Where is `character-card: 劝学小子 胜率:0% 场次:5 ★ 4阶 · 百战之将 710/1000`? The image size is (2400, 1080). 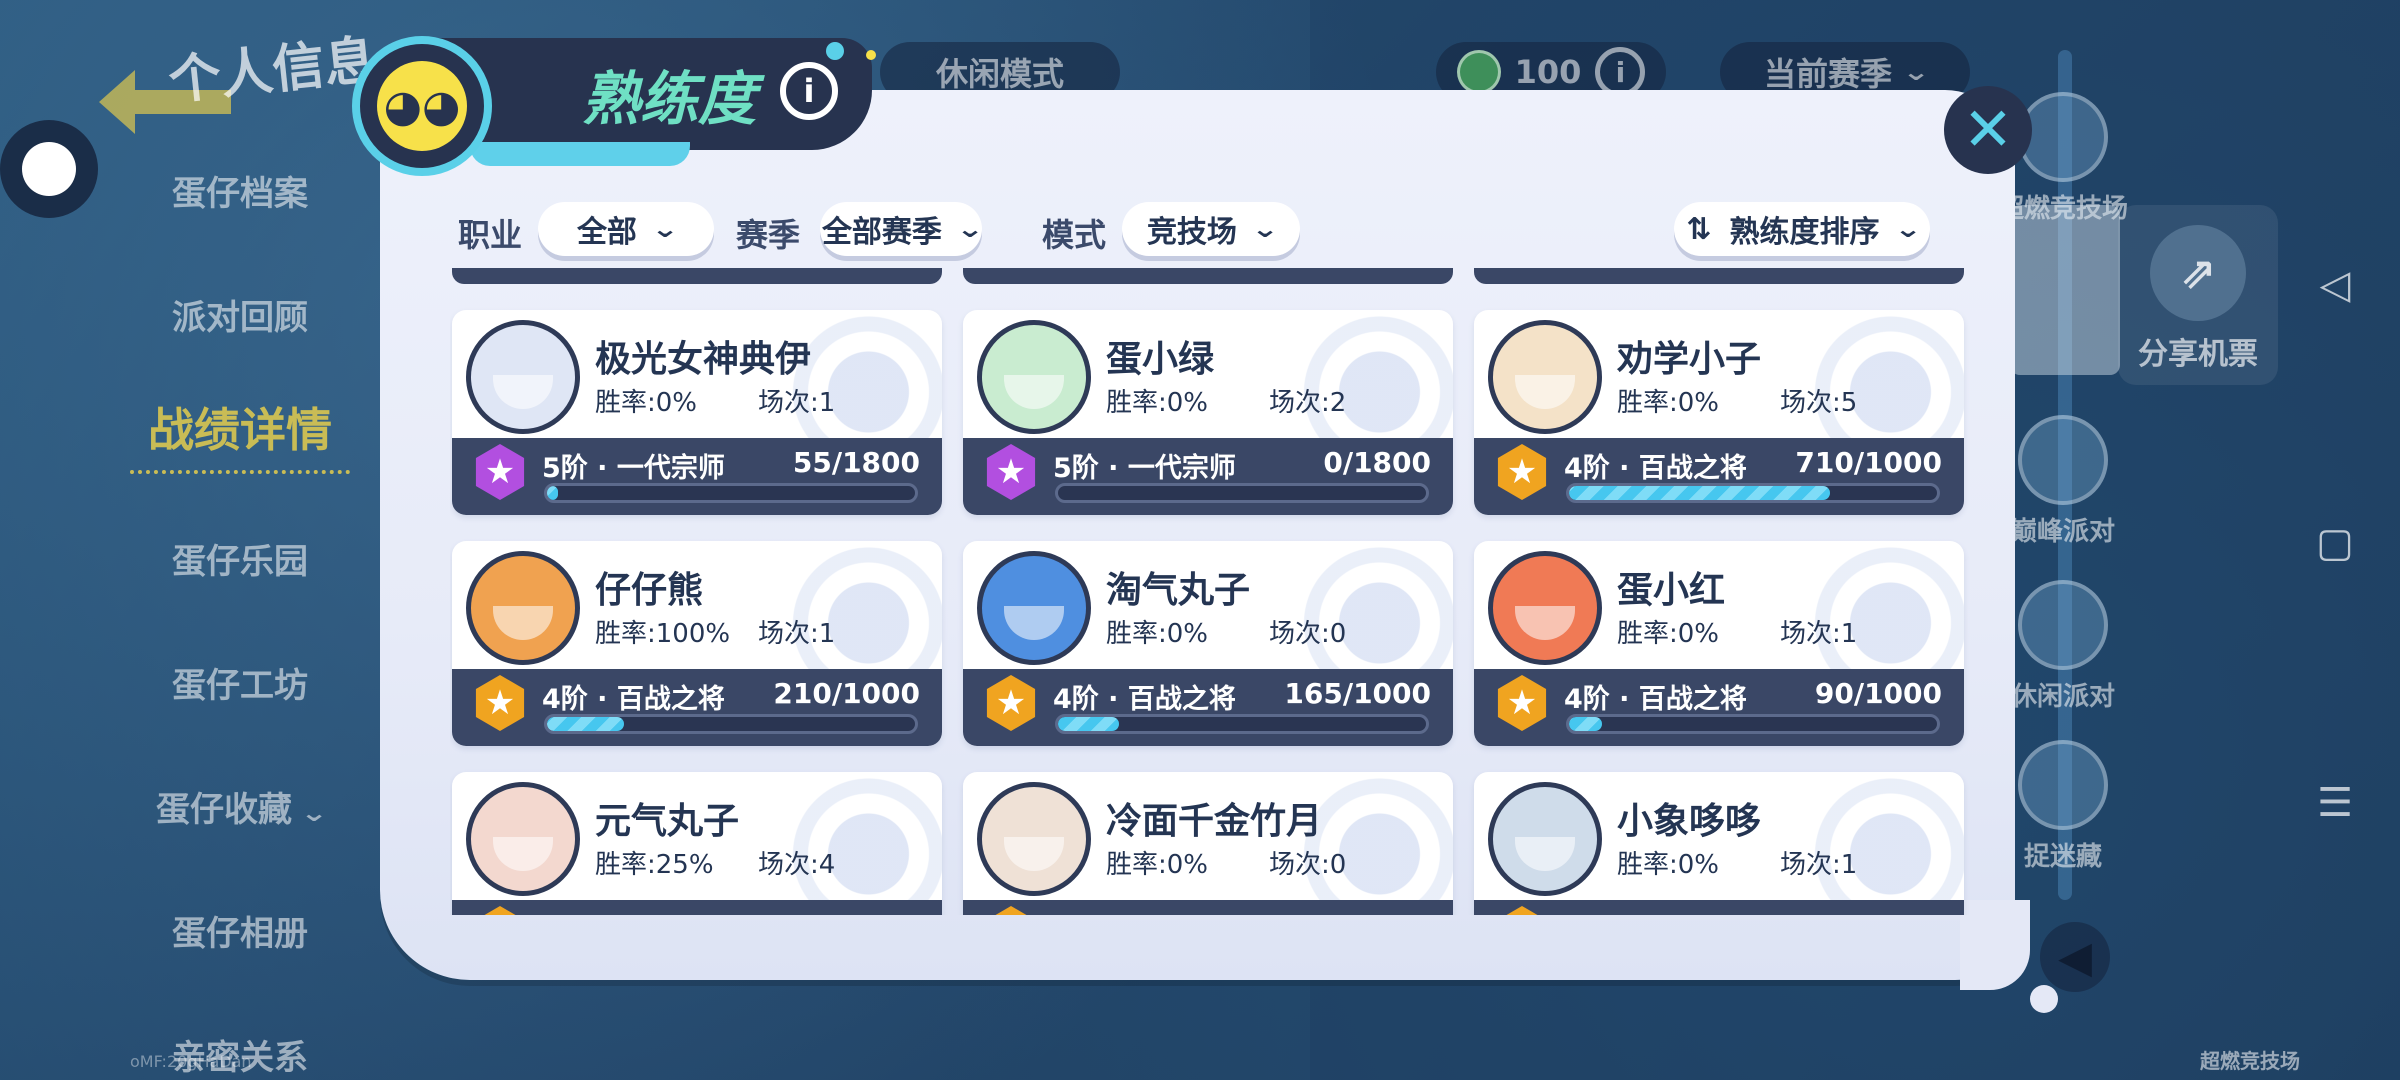
character-card: 劝学小子 胜率:0% 场次:5 ★ 4阶 · 百战之将 710/1000 is located at coordinates (1719, 412).